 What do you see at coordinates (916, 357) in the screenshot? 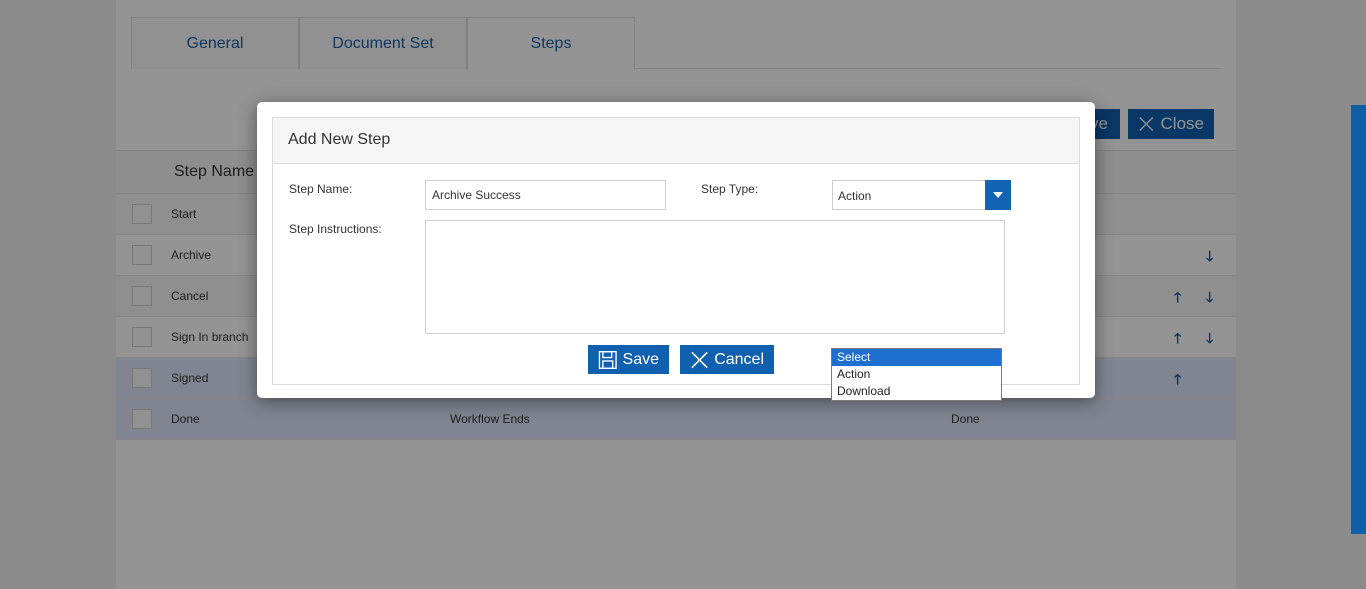
I see `dropdown-option-select: Select` at bounding box center [916, 357].